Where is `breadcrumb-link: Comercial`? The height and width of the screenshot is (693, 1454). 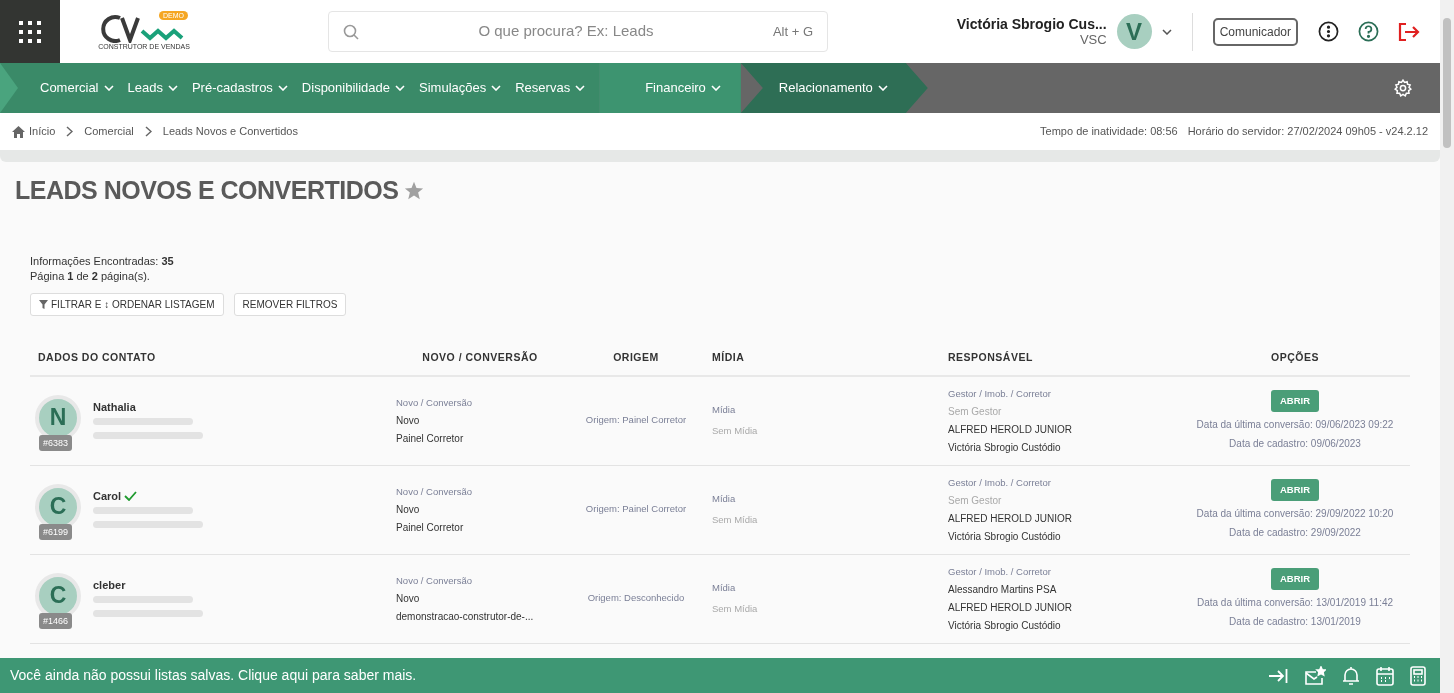
breadcrumb-link: Comercial is located at coordinates (109, 131).